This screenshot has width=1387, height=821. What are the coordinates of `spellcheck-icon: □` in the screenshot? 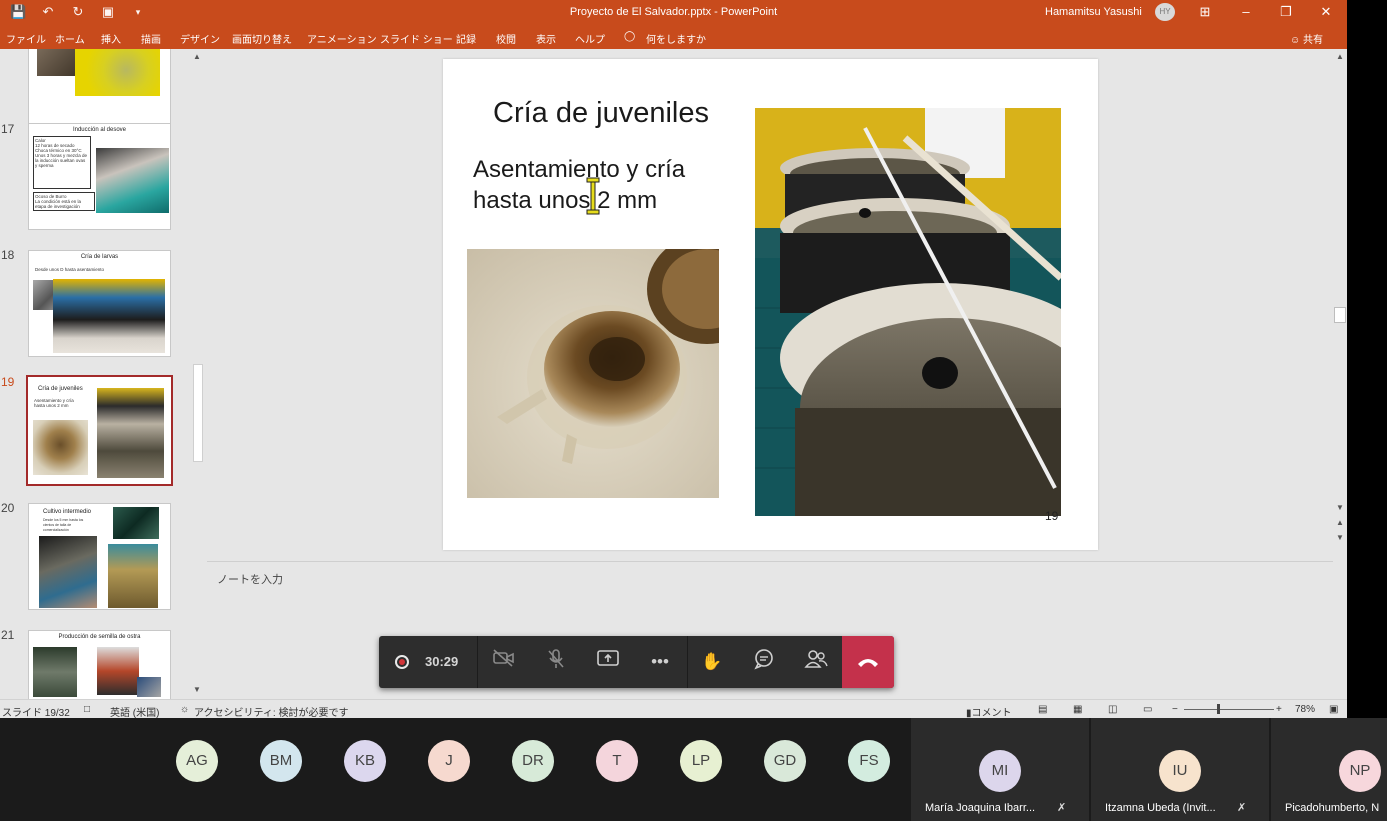 It's located at (87, 709).